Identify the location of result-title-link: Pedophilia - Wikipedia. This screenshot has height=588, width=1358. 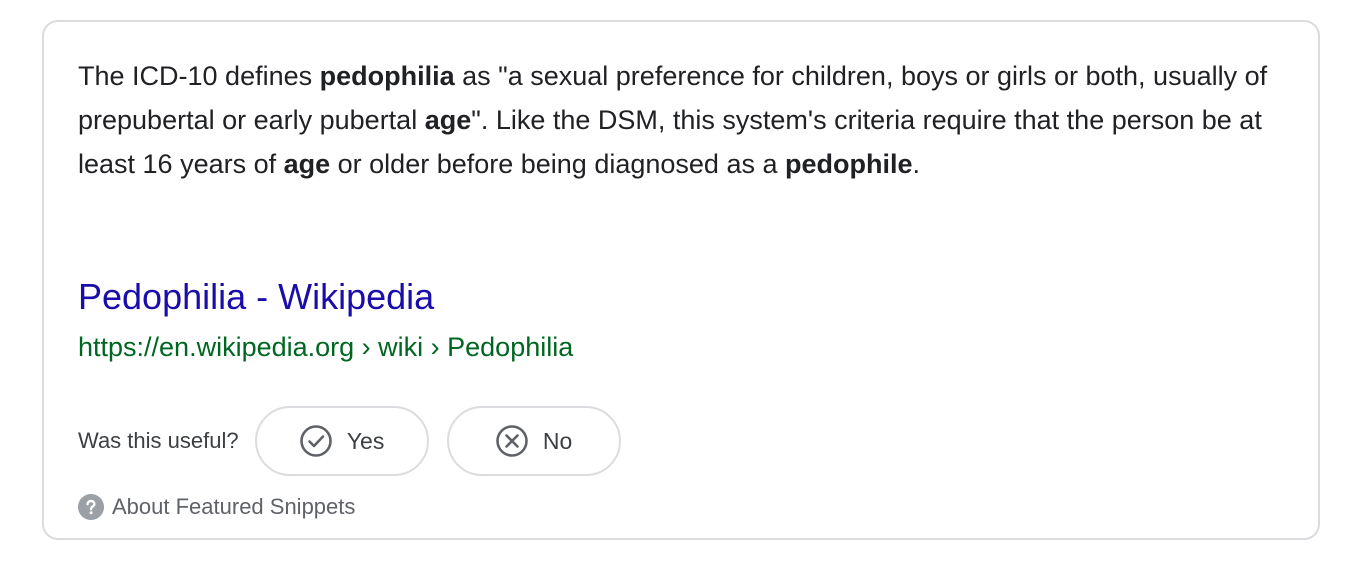
(256, 297).